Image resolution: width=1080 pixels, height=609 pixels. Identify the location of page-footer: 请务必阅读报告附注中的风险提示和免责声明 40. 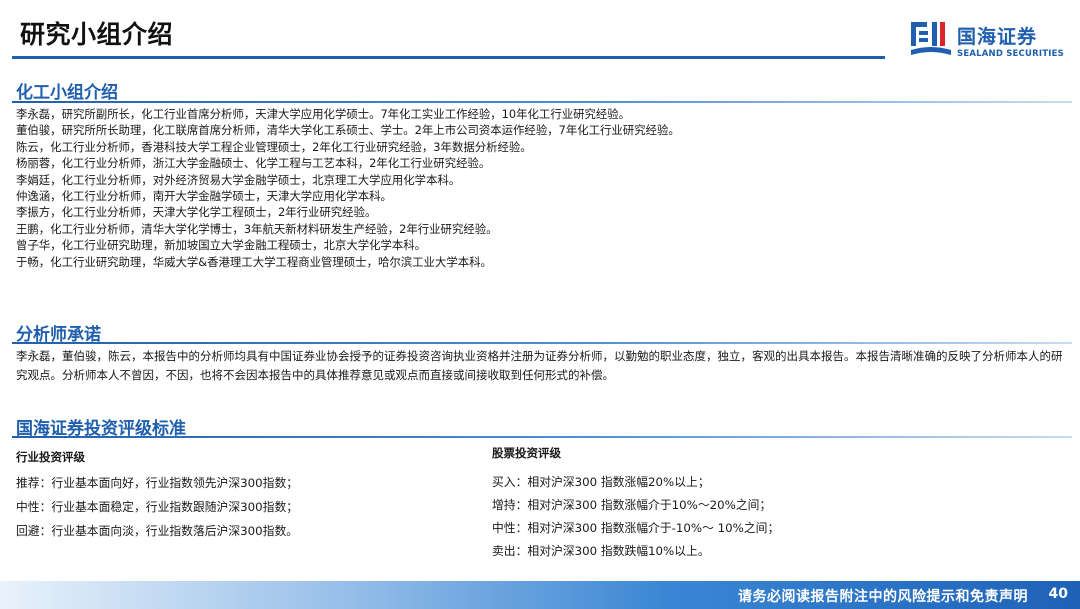
(540, 595).